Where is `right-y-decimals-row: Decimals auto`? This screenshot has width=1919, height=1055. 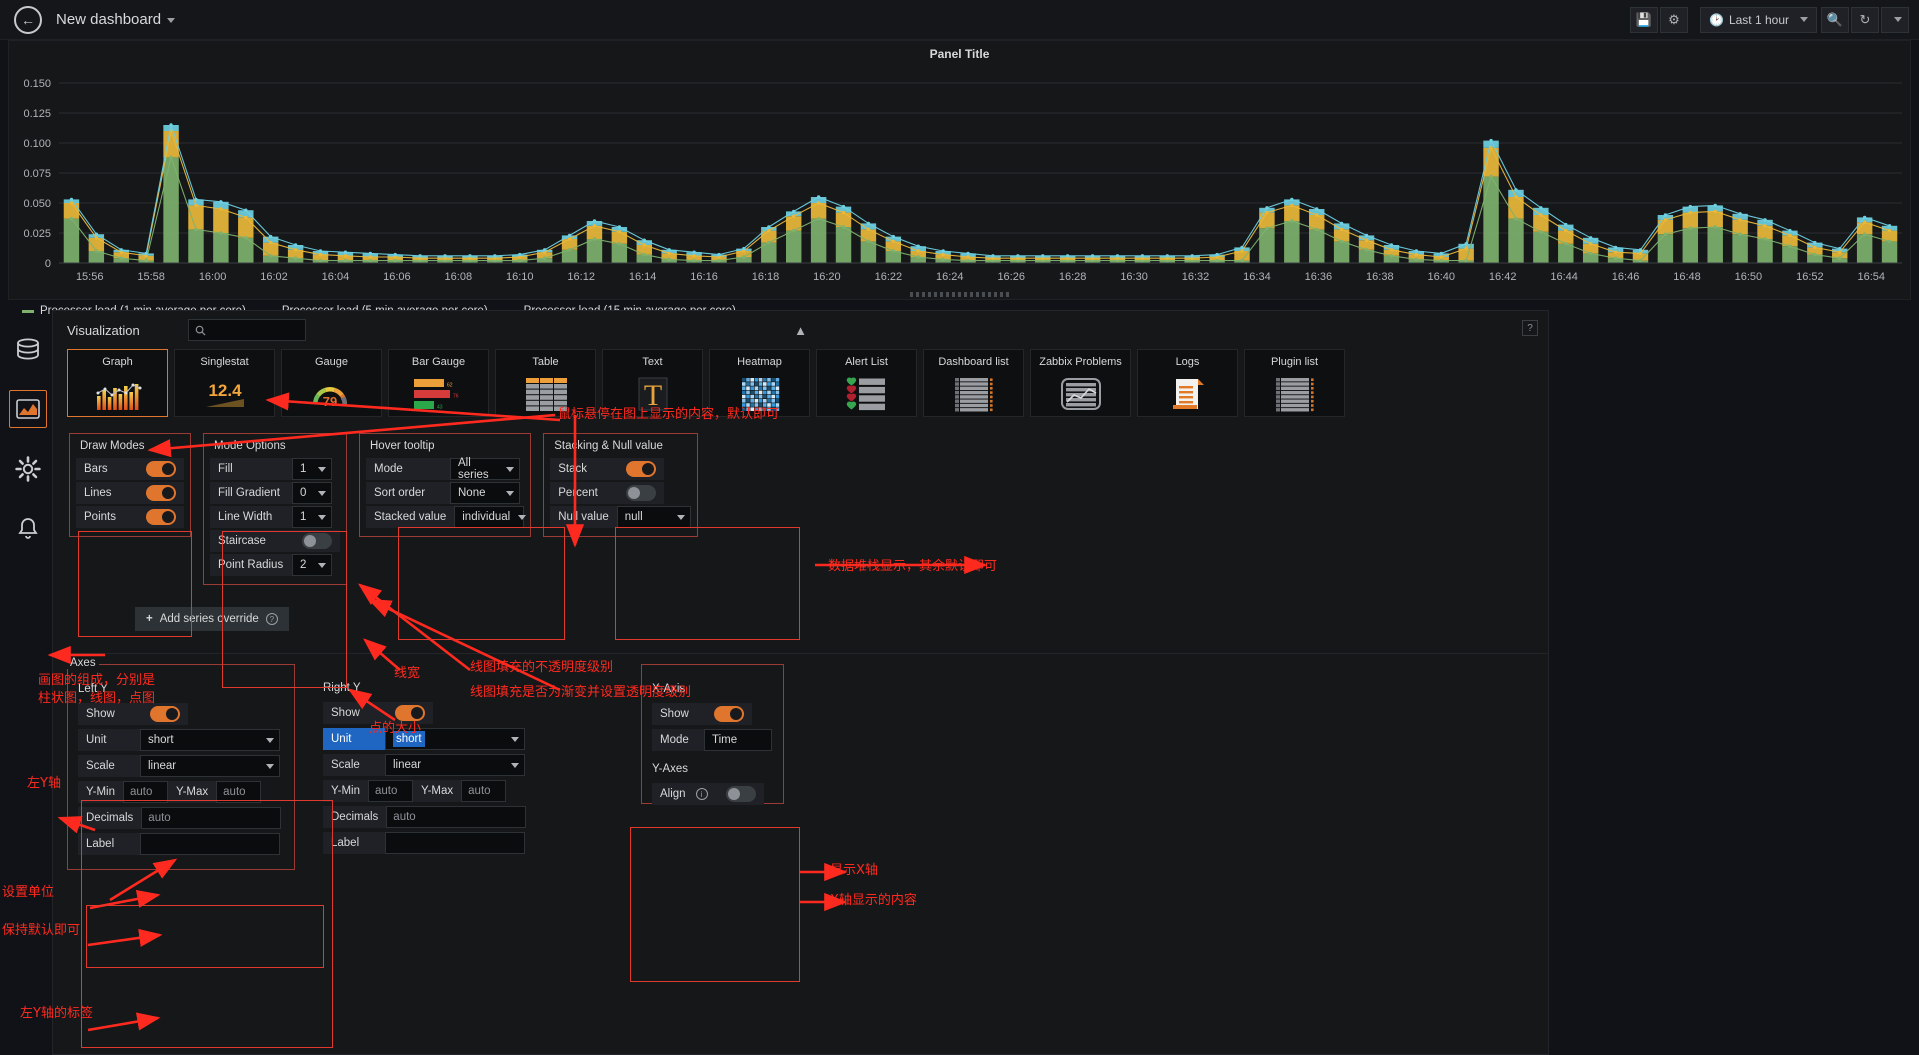
right-y-decimals-row: Decimals auto is located at coordinates (427, 817).